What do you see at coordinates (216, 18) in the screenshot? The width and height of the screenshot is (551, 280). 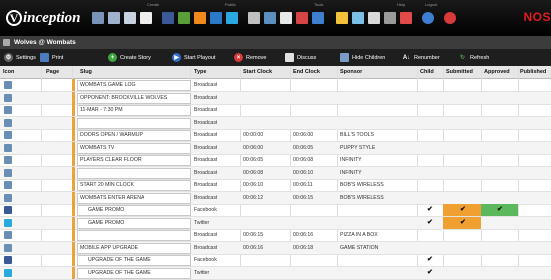 I see `share-icon` at bounding box center [216, 18].